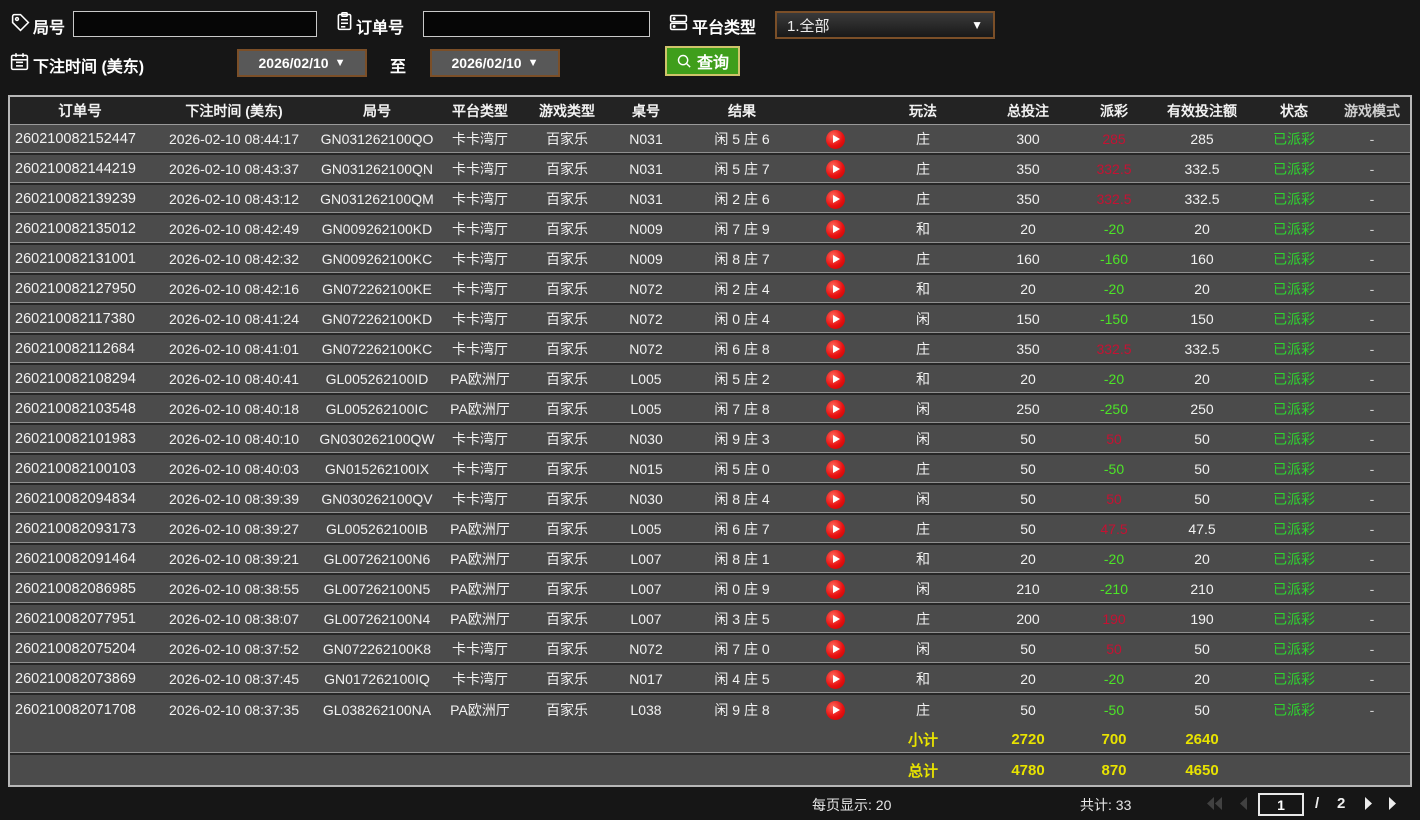  Describe the element at coordinates (1202, 409) in the screenshot. I see `cell-valid: 250` at that location.